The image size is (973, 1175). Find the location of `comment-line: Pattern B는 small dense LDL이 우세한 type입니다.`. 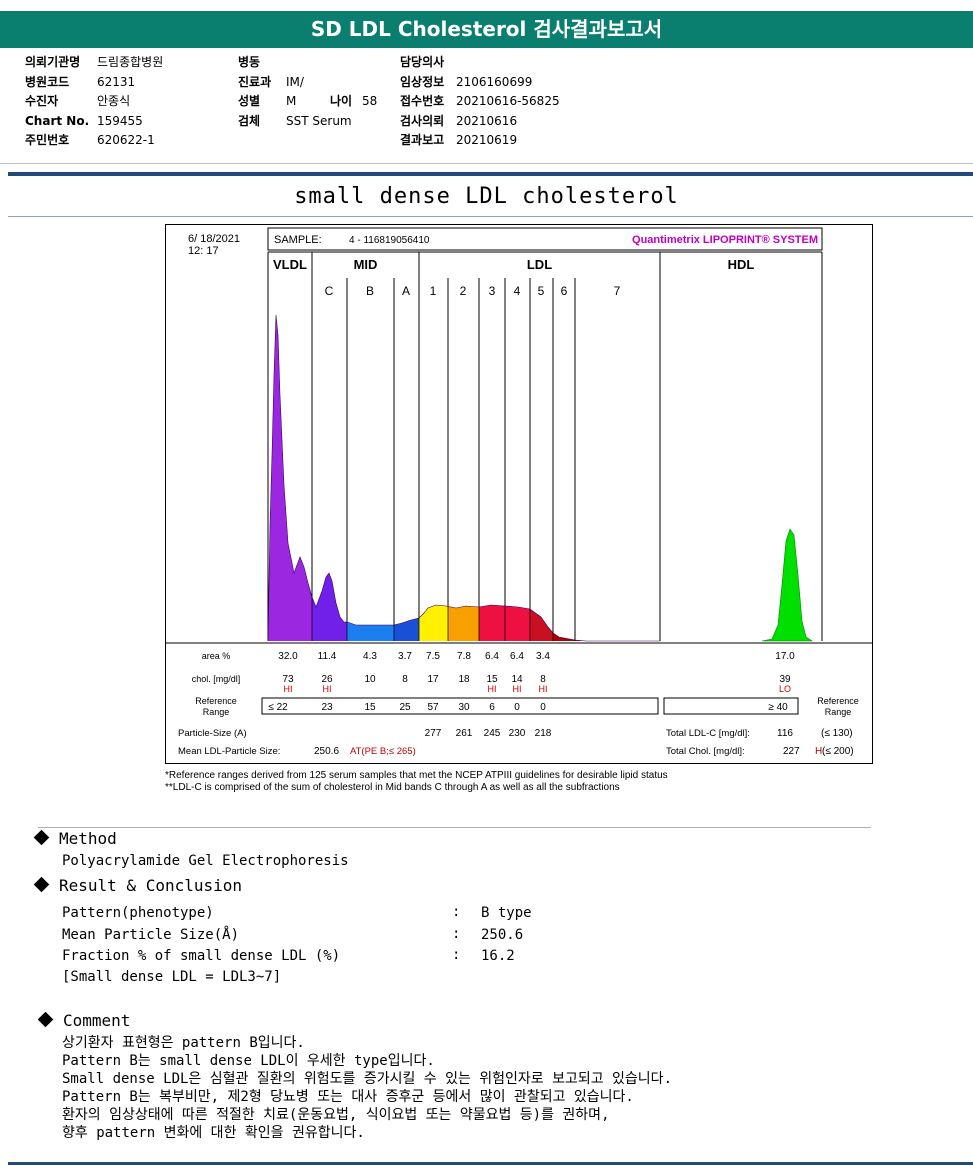

comment-line: Pattern B는 small dense LDL이 우세한 type입니다. is located at coordinates (248, 1061).